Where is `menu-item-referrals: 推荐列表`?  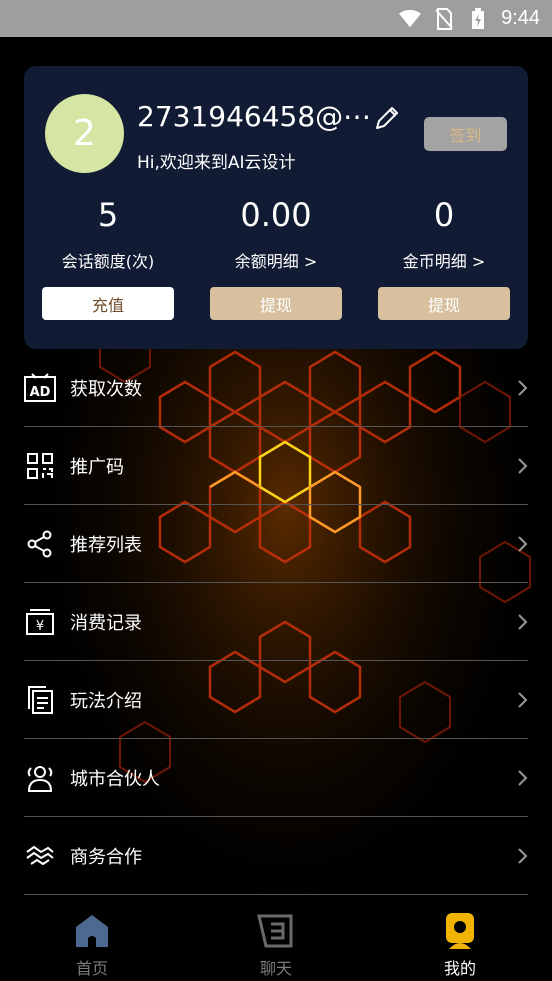
menu-item-referrals: 推荐列表 is located at coordinates (276, 544).